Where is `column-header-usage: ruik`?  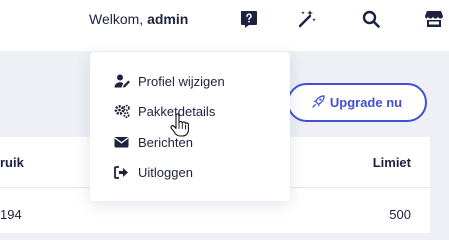
column-header-usage: ruik is located at coordinates (12, 162).